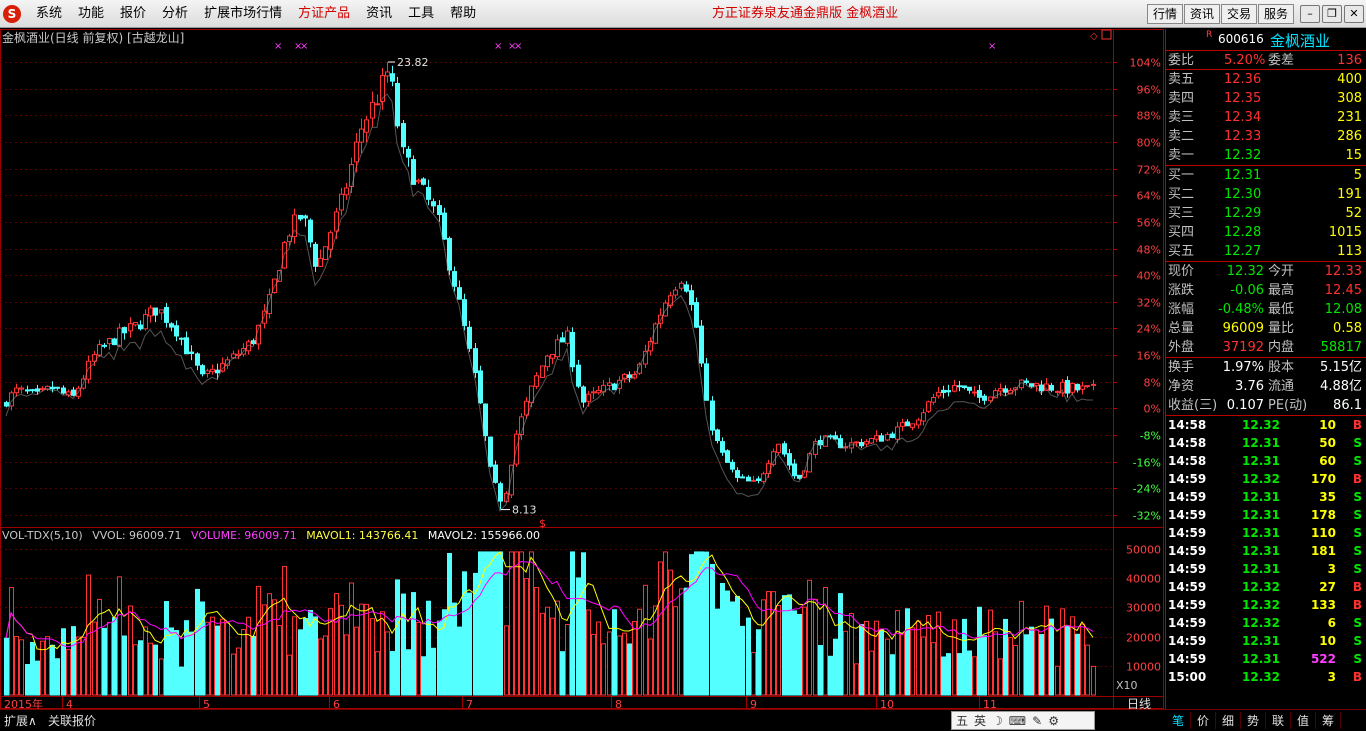 Image resolution: width=1366 pixels, height=731 pixels. Describe the element at coordinates (1266, 213) in the screenshot. I see `buy-level-3: 买三 12.29 52` at that location.